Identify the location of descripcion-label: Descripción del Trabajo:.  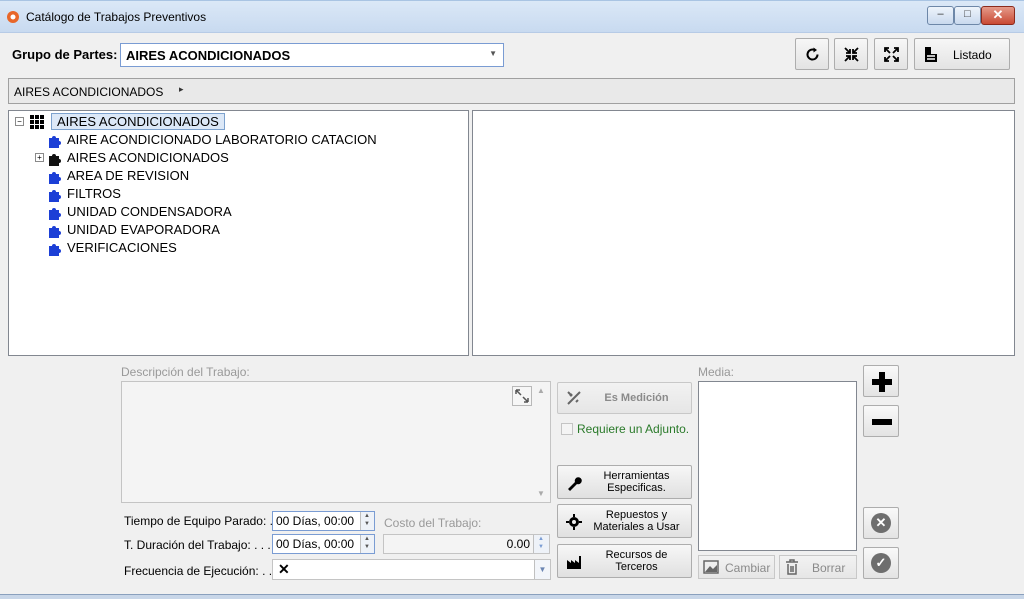
(185, 372).